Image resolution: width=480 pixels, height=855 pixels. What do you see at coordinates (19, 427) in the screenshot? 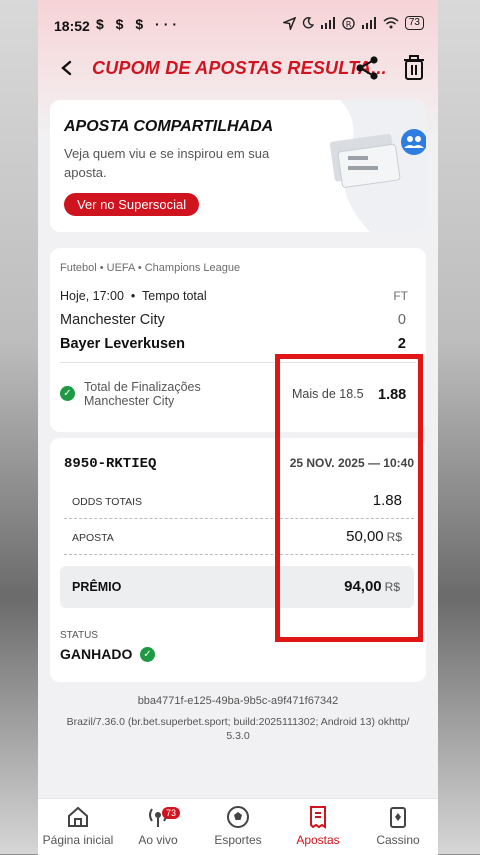
I see `background-left` at bounding box center [19, 427].